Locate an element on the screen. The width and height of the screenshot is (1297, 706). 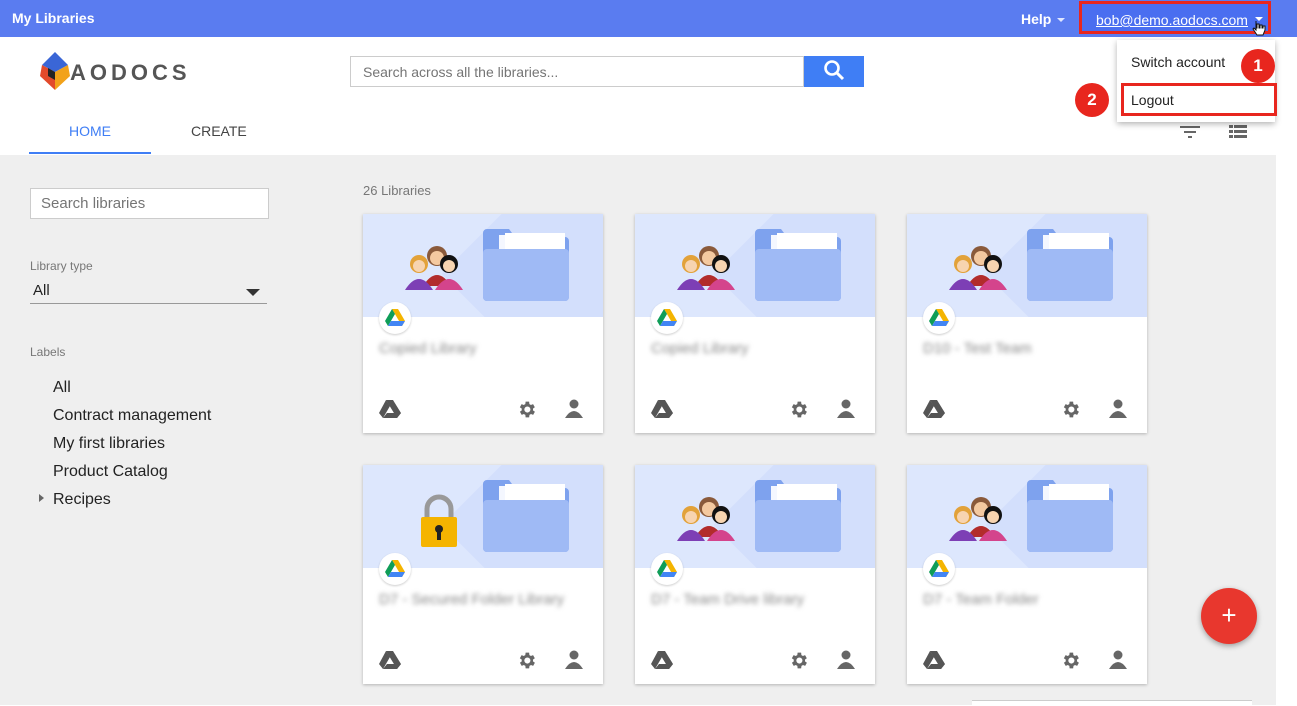
help-caret-icon is located at coordinates (1061, 20).